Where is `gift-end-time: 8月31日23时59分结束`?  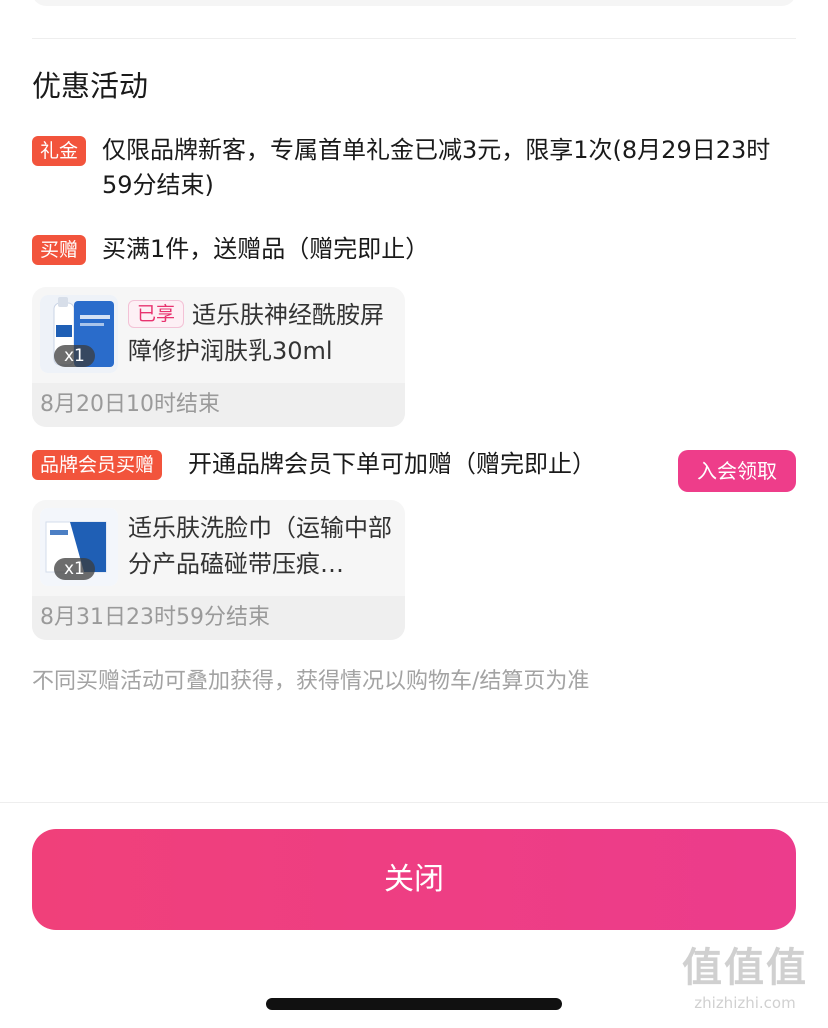 gift-end-time: 8月31日23时59分结束 is located at coordinates (218, 618).